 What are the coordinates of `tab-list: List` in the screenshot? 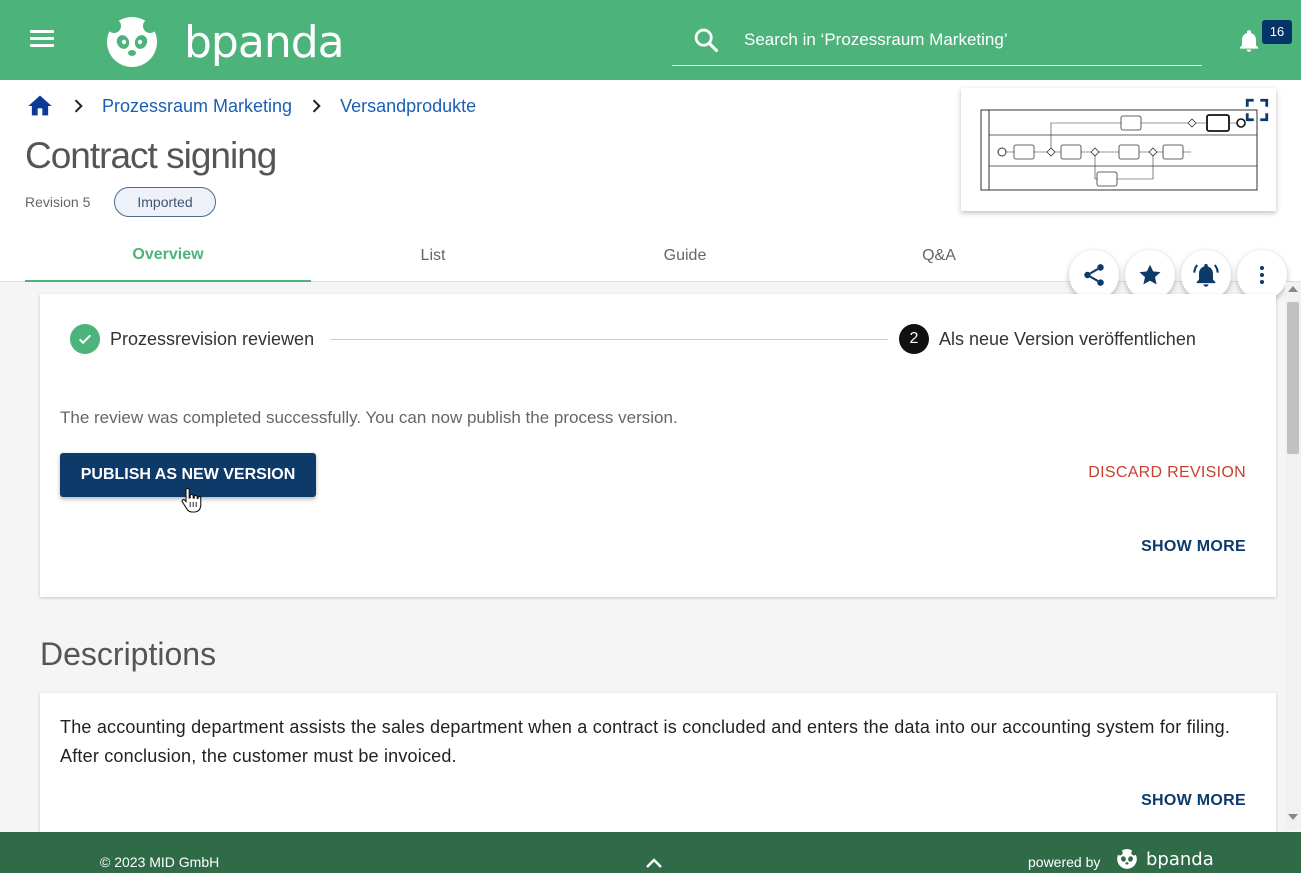 It's located at (433, 256).